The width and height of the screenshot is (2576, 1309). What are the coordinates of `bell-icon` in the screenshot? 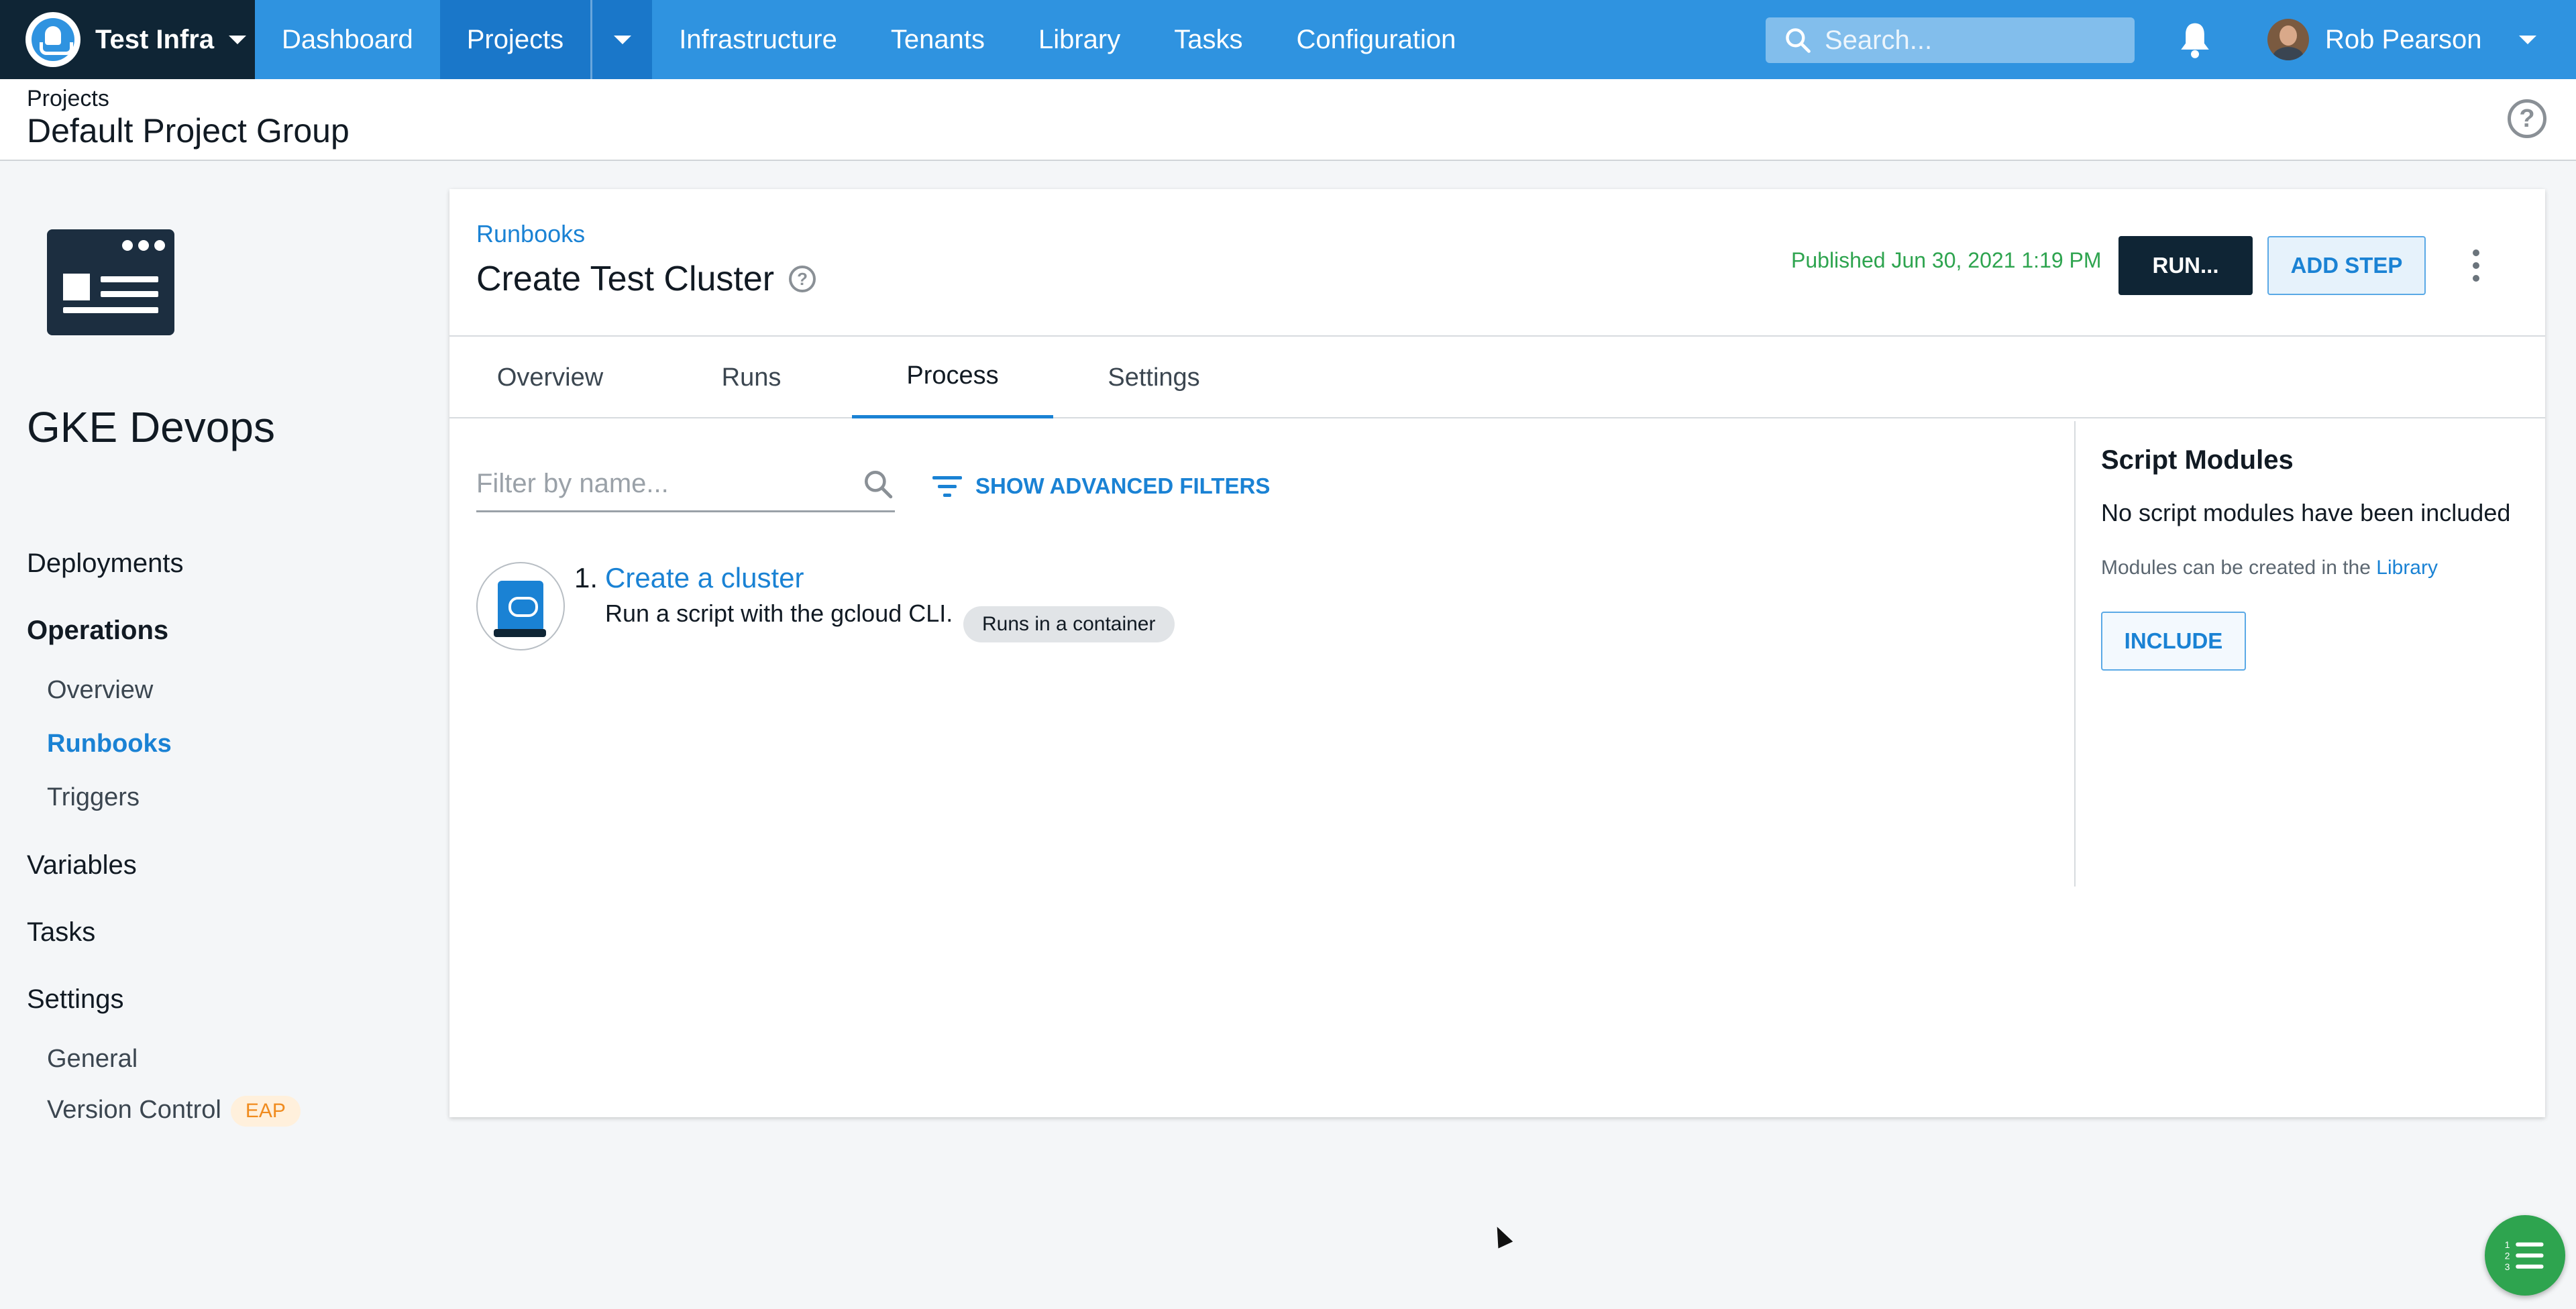 It's located at (2195, 40).